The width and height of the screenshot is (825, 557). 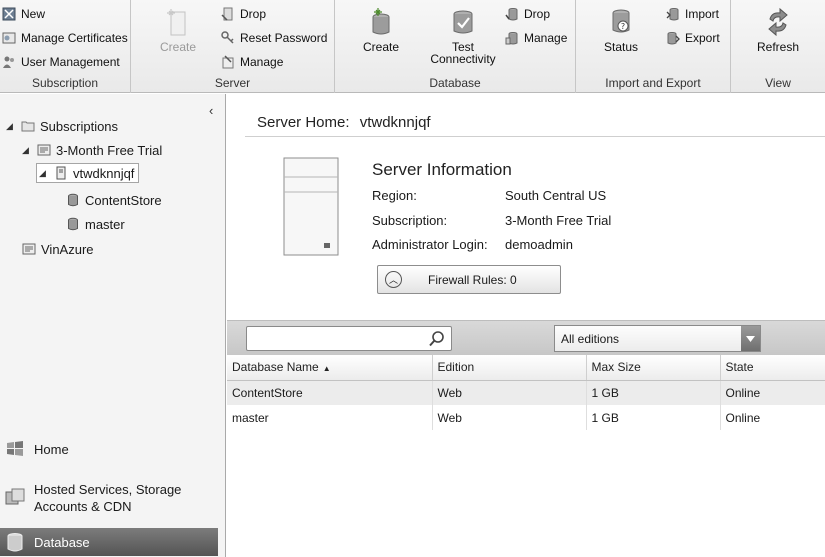 I want to click on info-value: 3-Month Free Trial, so click(x=558, y=220).